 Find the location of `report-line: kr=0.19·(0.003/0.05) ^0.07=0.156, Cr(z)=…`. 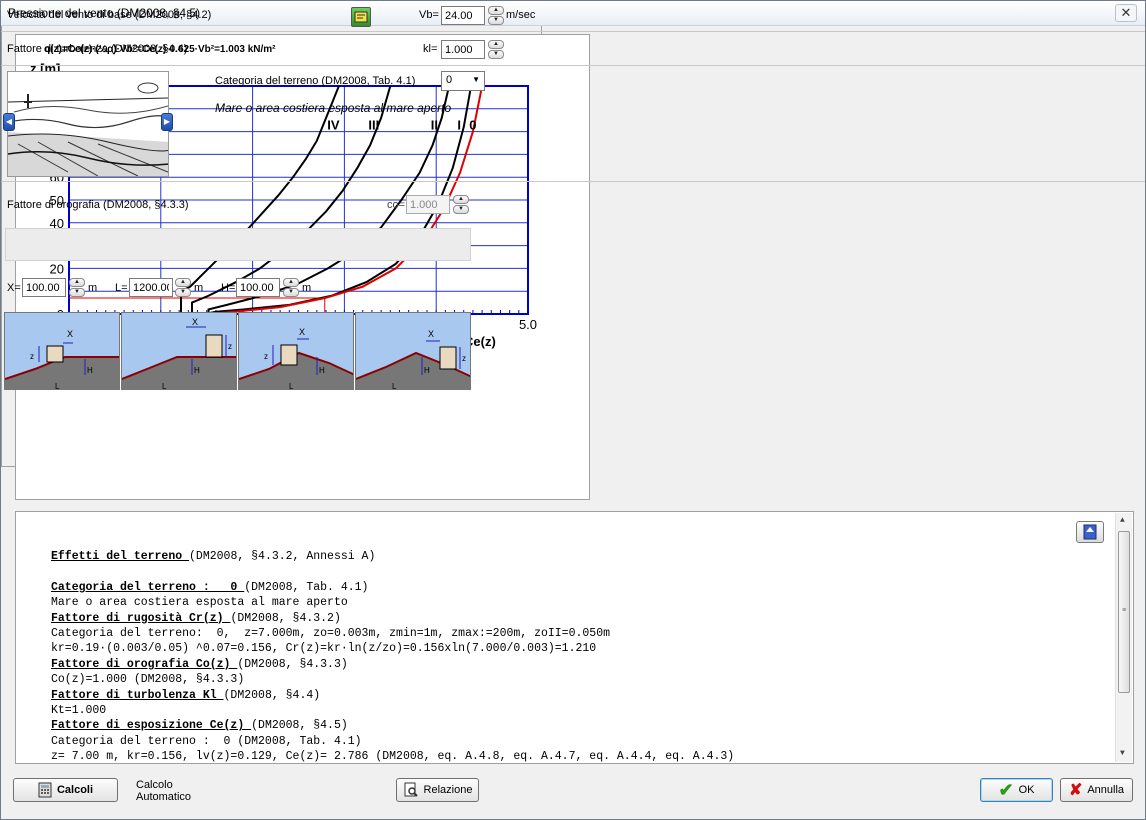

report-line: kr=0.19·(0.003/0.05) ^0.07=0.156, Cr(z)=… is located at coordinates (324, 649).